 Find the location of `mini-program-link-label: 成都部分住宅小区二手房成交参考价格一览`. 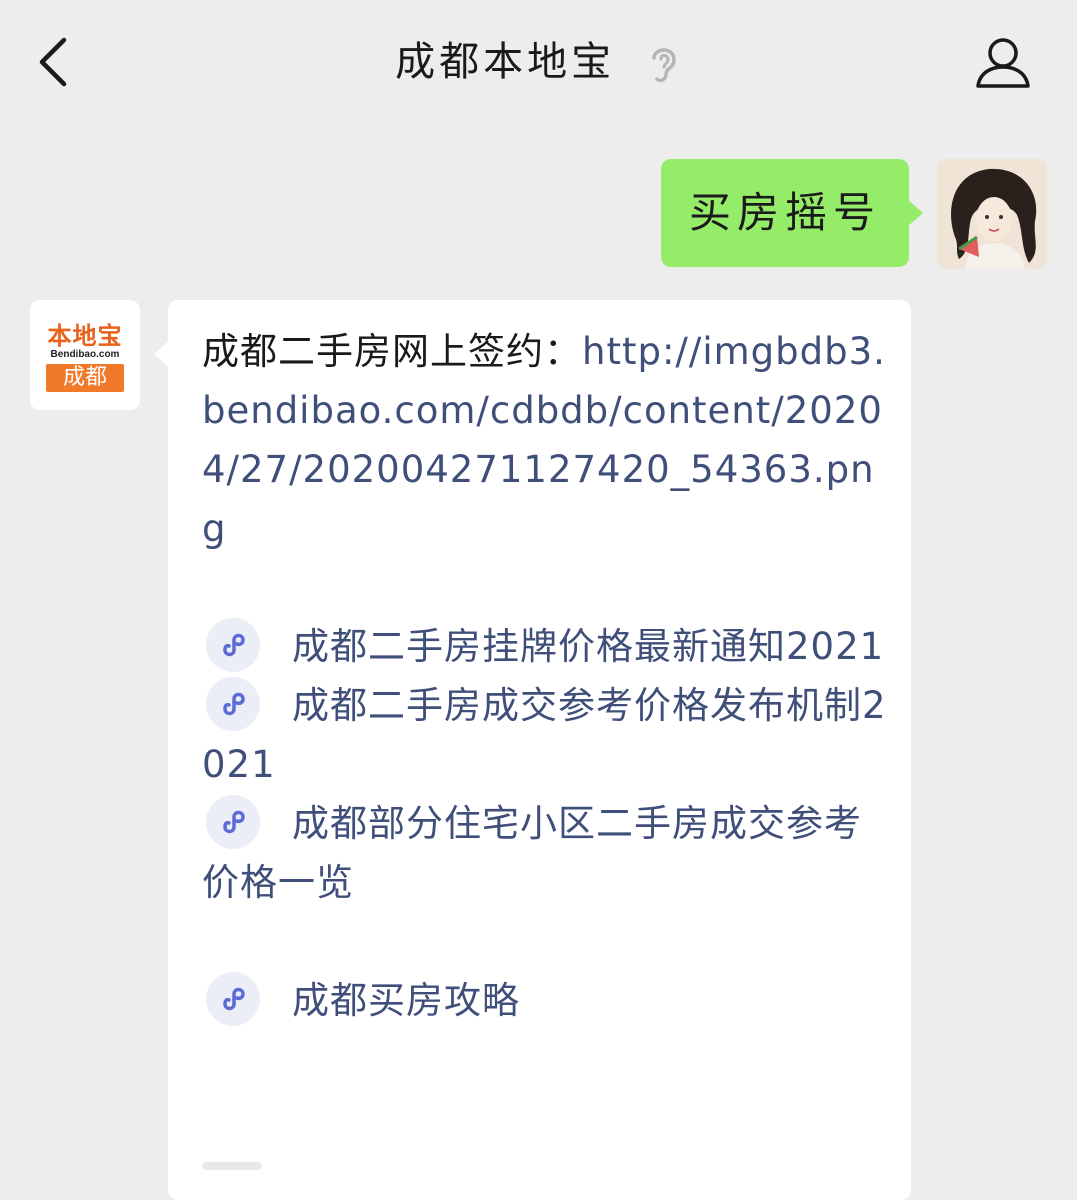

mini-program-link-label: 成都部分住宅小区二手房成交参考价格一览 is located at coordinates (532, 853).